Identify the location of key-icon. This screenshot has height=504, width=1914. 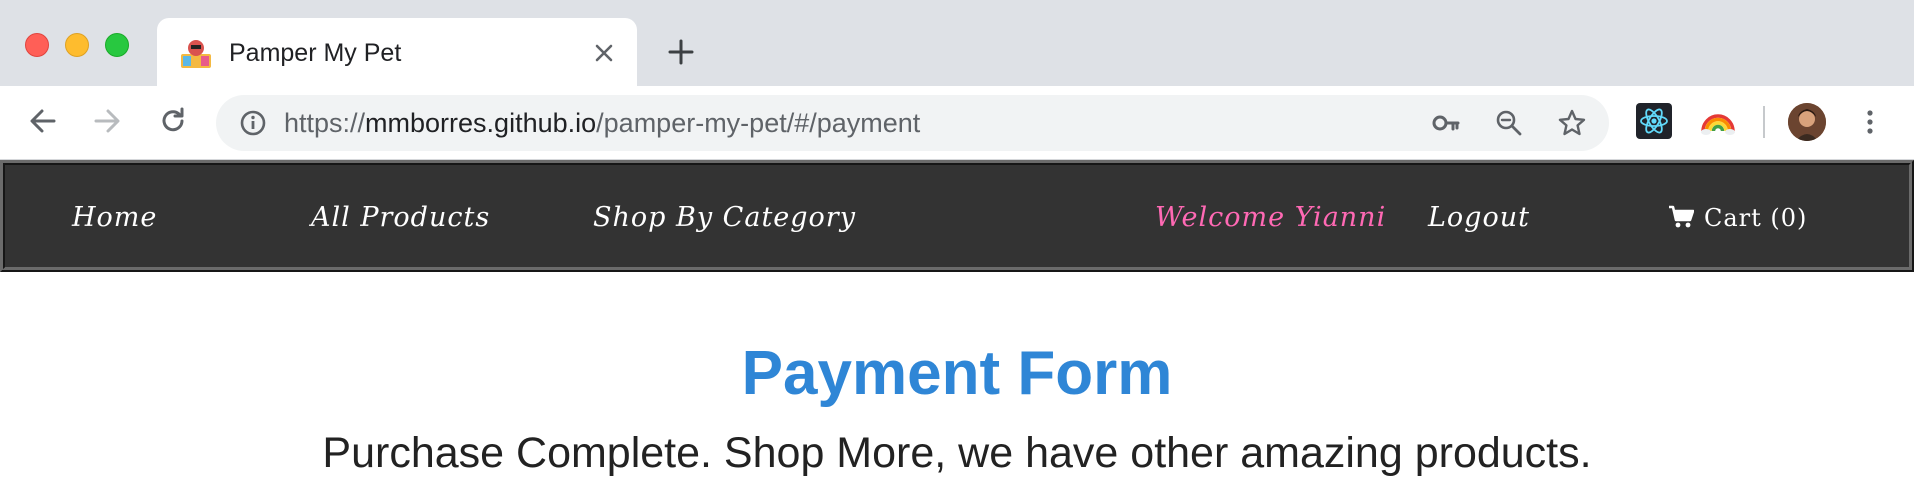
(1446, 123).